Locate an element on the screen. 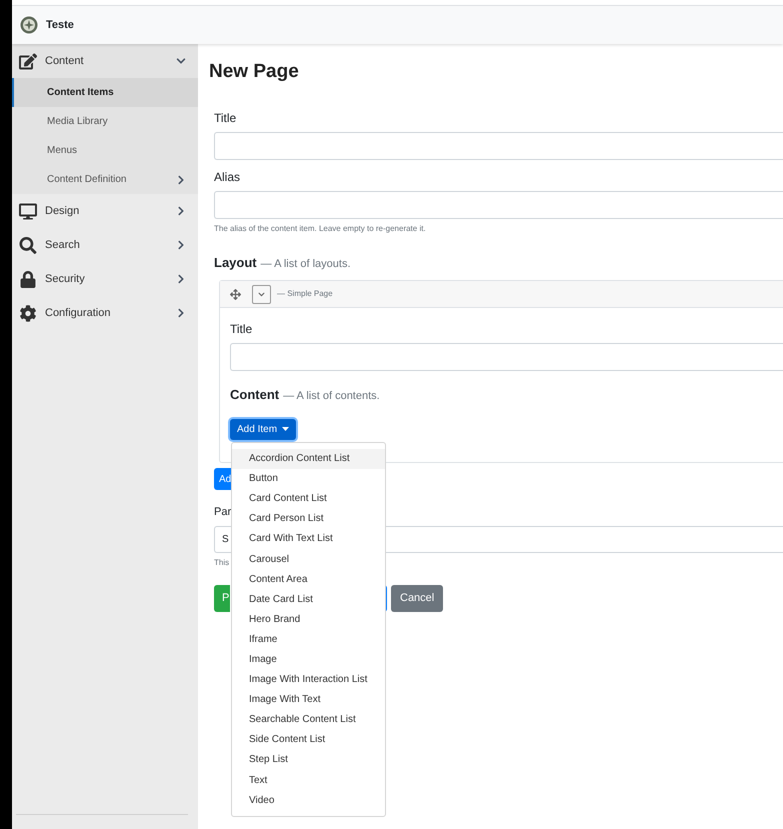  cancel-button: Cancel is located at coordinates (417, 598).